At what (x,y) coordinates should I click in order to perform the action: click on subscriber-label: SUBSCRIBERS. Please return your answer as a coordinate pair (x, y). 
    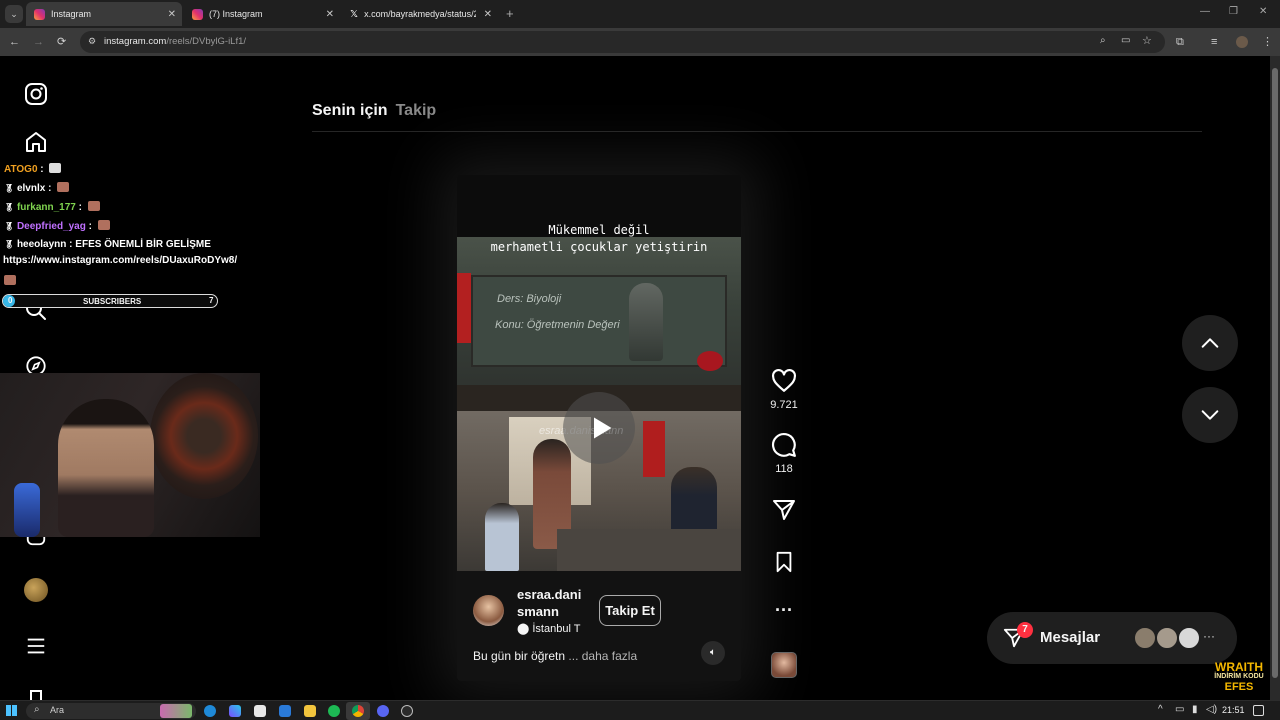
    Looking at the image, I should click on (112, 301).